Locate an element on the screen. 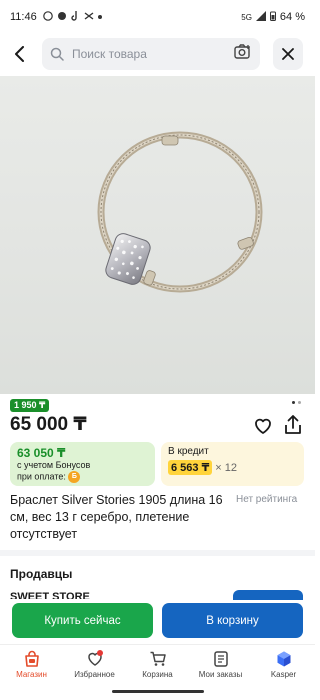 The image size is (320, 700). credit-row: 6 563 ₸ × 12 is located at coordinates (232, 467).